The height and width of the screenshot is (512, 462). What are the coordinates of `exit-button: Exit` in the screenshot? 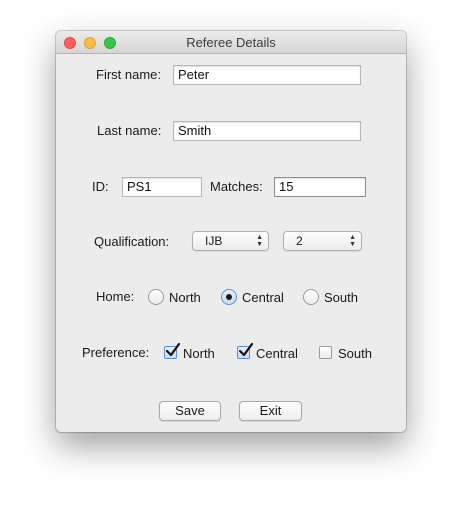 It's located at (270, 411).